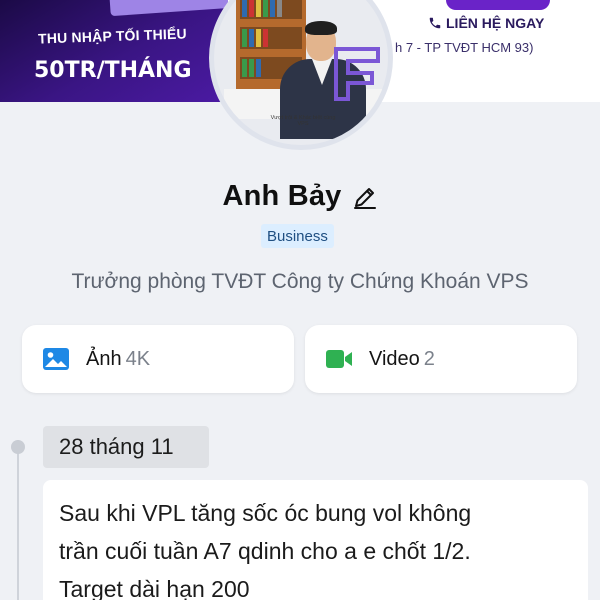 Image resolution: width=600 pixels, height=600 pixels. Describe the element at coordinates (435, 23) in the screenshot. I see `phone-icon` at that location.